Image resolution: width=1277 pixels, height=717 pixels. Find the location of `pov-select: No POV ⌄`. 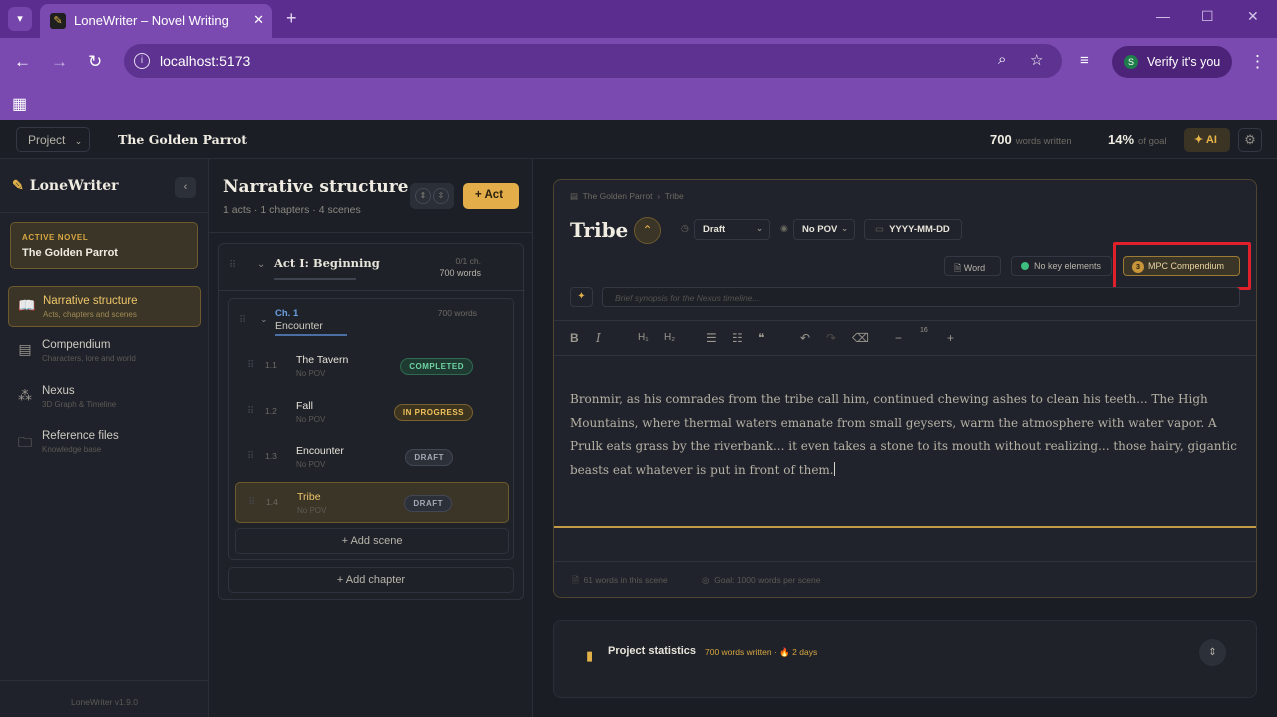

pov-select: No POV ⌄ is located at coordinates (824, 229).